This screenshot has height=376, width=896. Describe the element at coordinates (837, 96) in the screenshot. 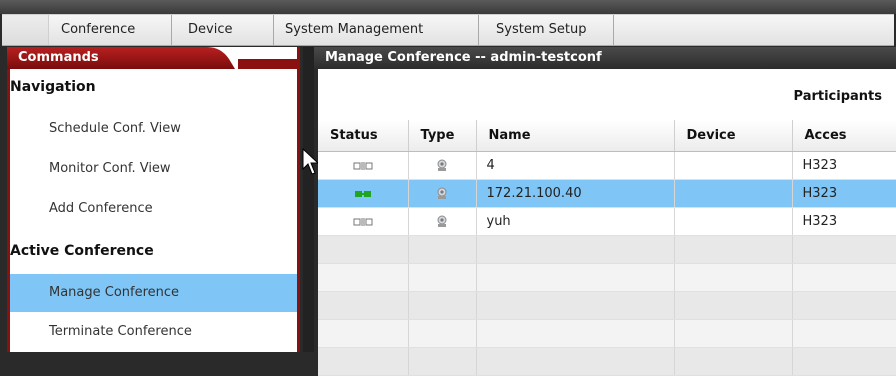

I see `participants-heading: Participants` at that location.